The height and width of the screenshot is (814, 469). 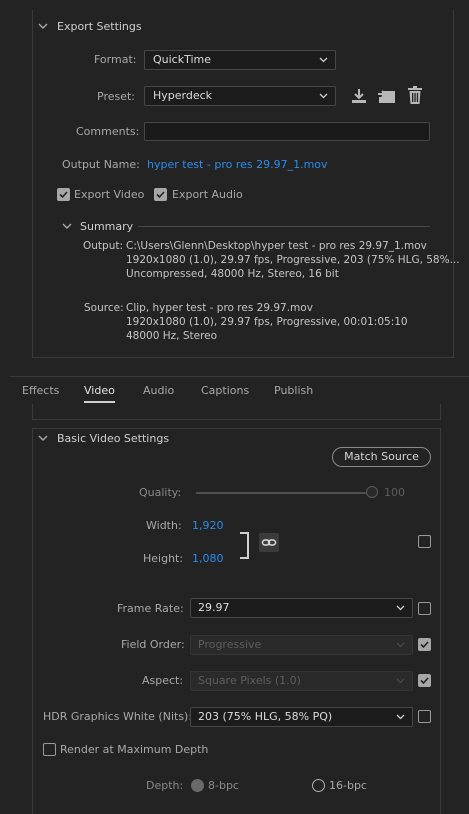 I want to click on width-value: 1,920, so click(x=208, y=525).